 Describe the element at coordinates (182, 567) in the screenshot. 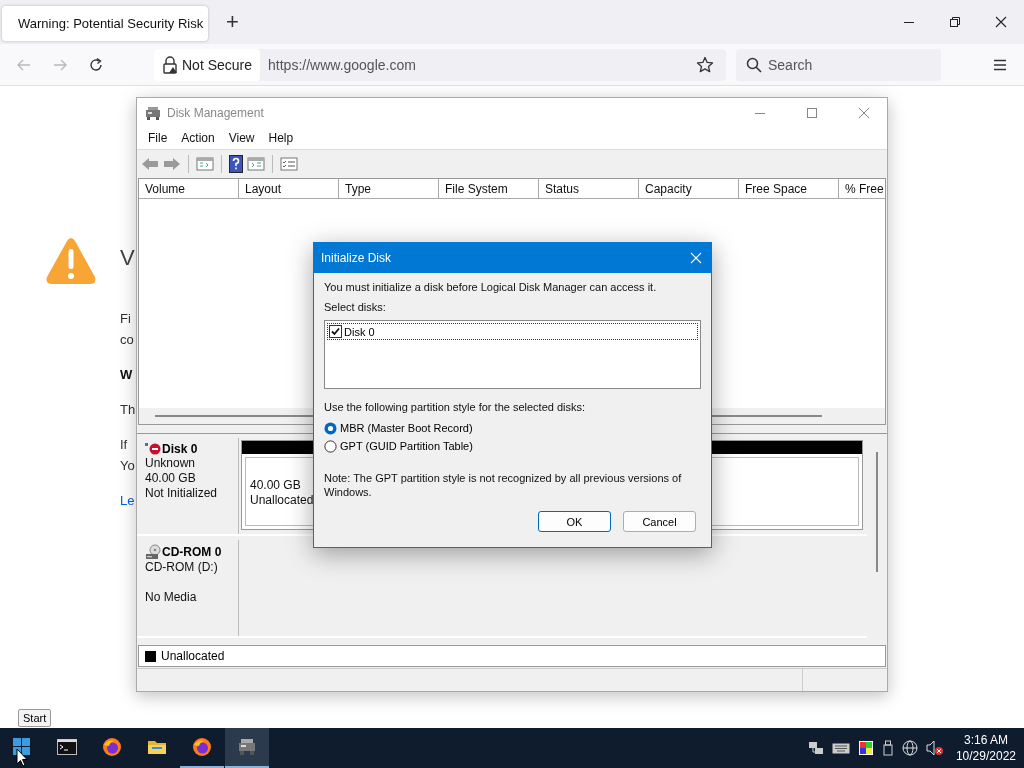

I see `disk-type: CD-ROM (D:)` at that location.